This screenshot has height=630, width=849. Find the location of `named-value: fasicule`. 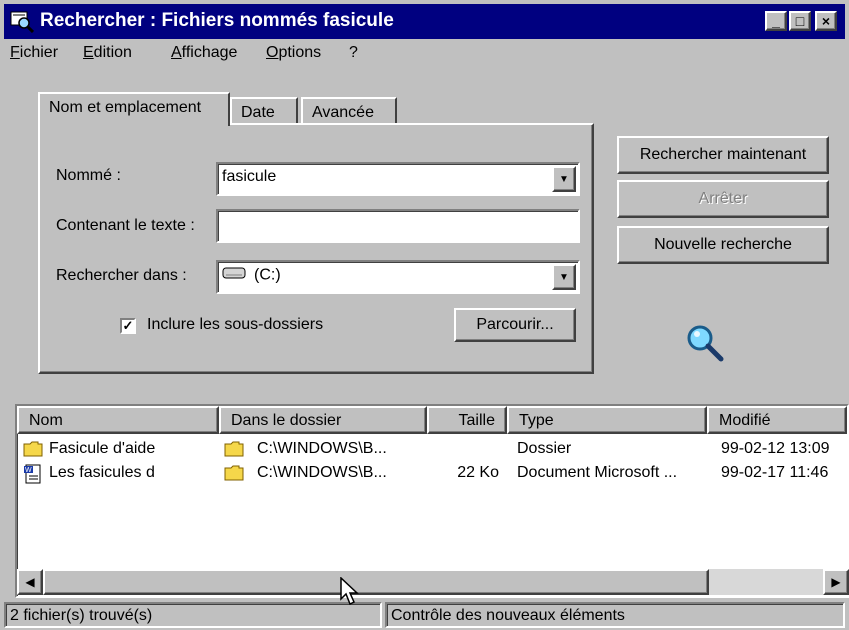

named-value: fasicule is located at coordinates (249, 176).